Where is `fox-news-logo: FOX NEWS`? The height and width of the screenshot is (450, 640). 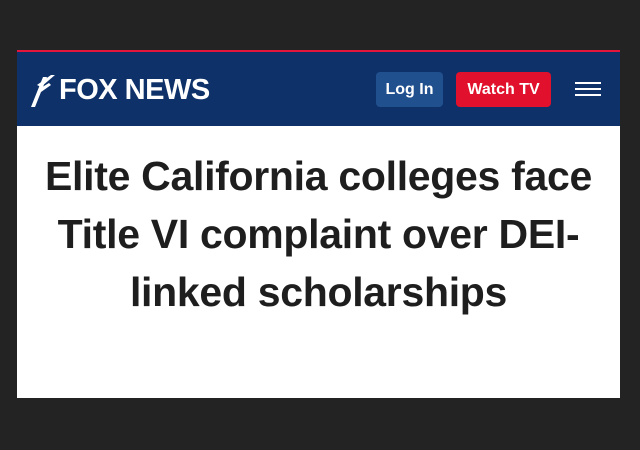 fox-news-logo: FOX NEWS is located at coordinates (119, 90).